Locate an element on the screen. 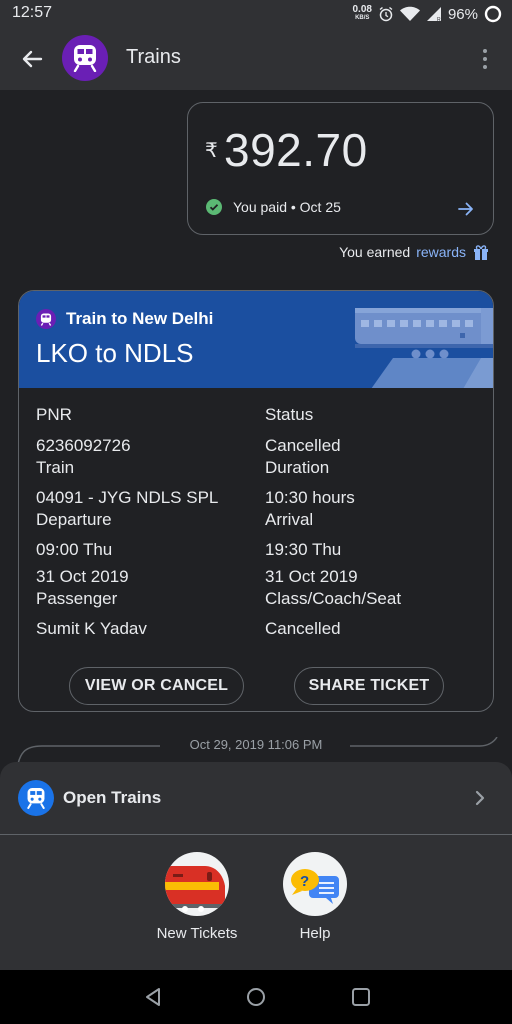 This screenshot has width=512, height=1024. timestamp-separator: Oct 29, 2019 11:06 PM is located at coordinates (256, 744).